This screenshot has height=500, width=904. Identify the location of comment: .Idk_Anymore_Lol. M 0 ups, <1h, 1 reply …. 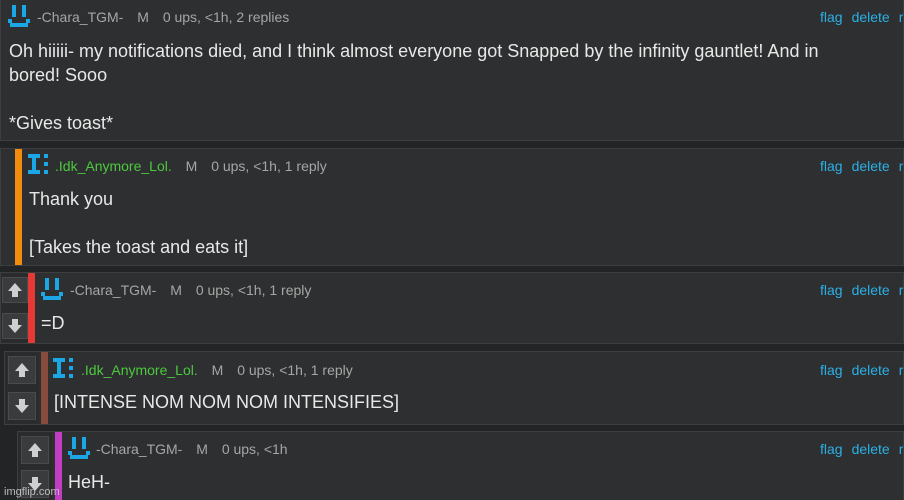
(454, 388).